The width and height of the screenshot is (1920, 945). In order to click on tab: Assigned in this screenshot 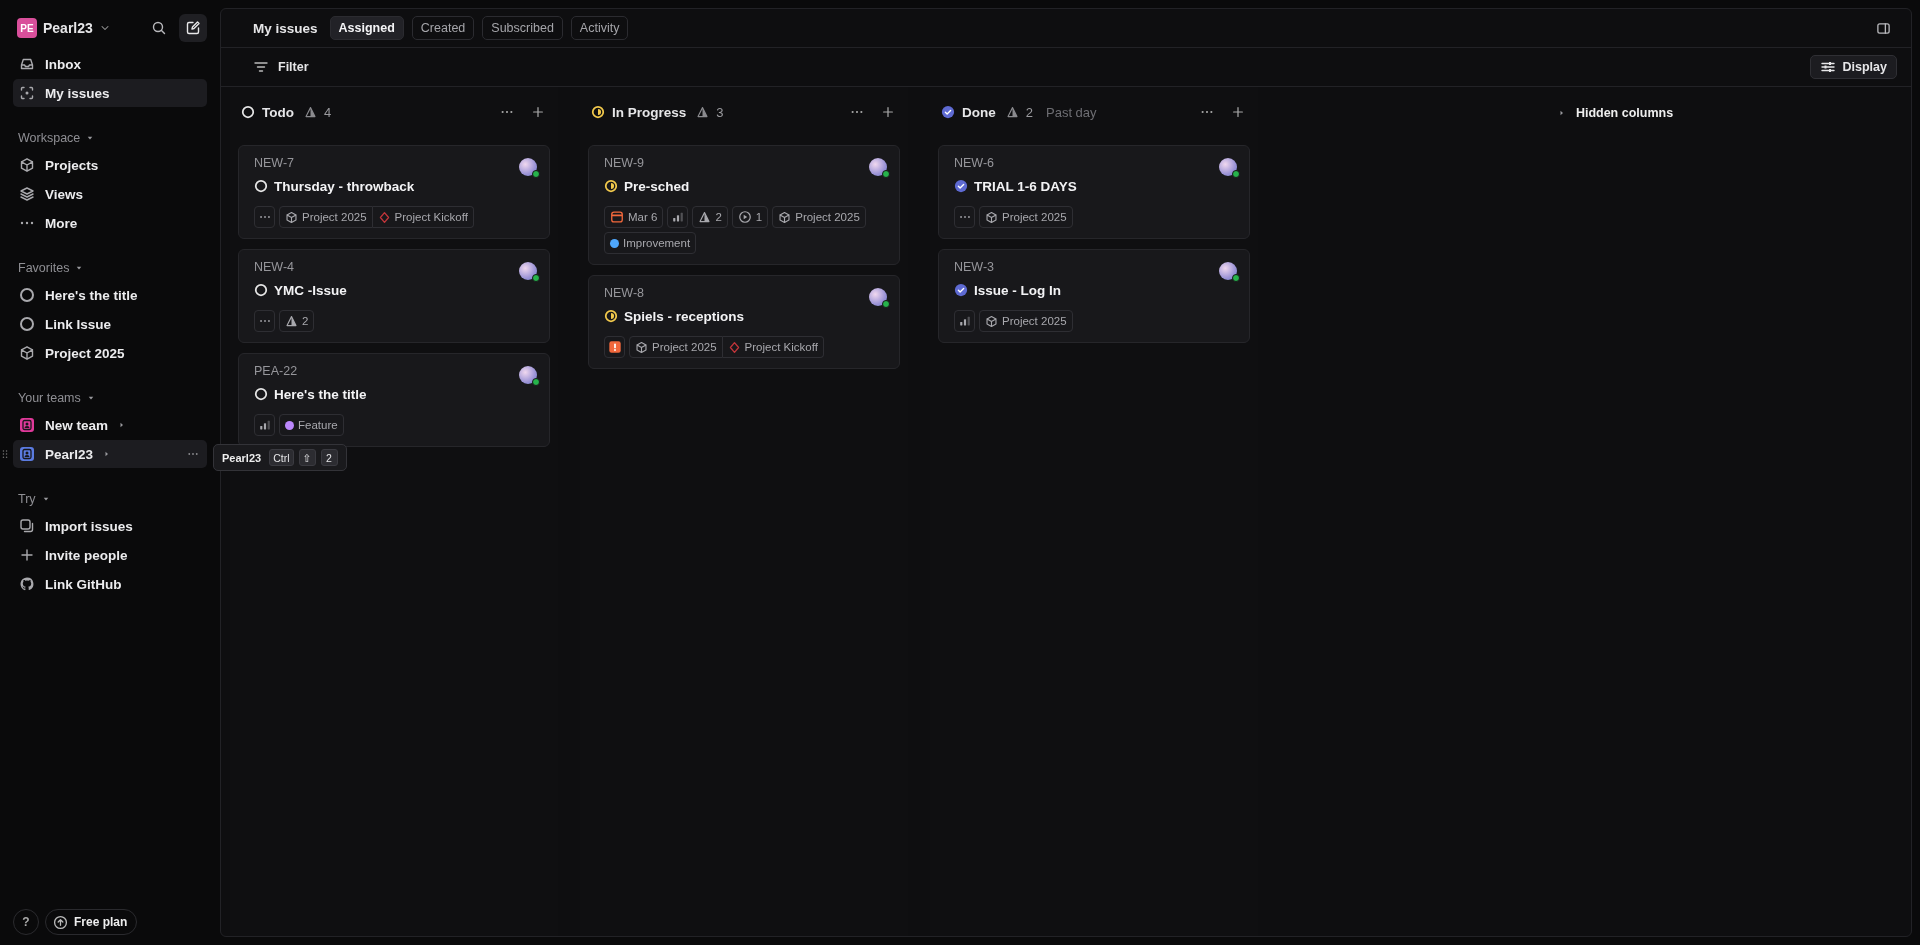, I will do `click(366, 28)`.